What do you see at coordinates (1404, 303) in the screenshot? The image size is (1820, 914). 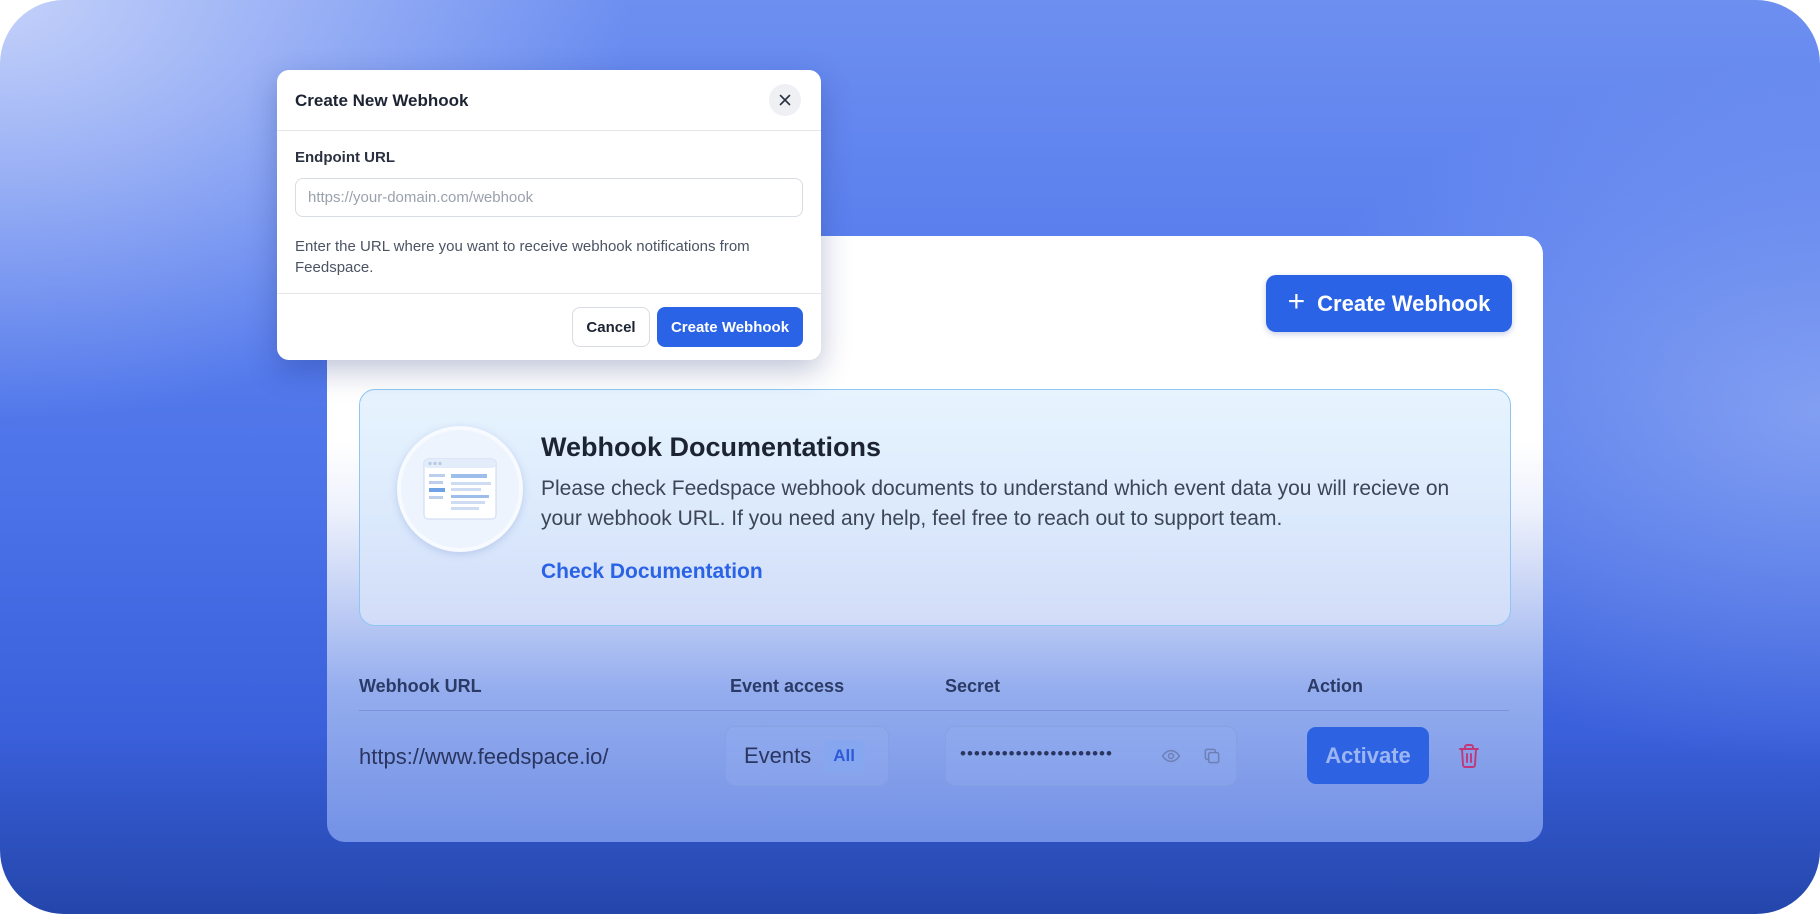 I see `create-webhook-button-label: Create Webhook` at bounding box center [1404, 303].